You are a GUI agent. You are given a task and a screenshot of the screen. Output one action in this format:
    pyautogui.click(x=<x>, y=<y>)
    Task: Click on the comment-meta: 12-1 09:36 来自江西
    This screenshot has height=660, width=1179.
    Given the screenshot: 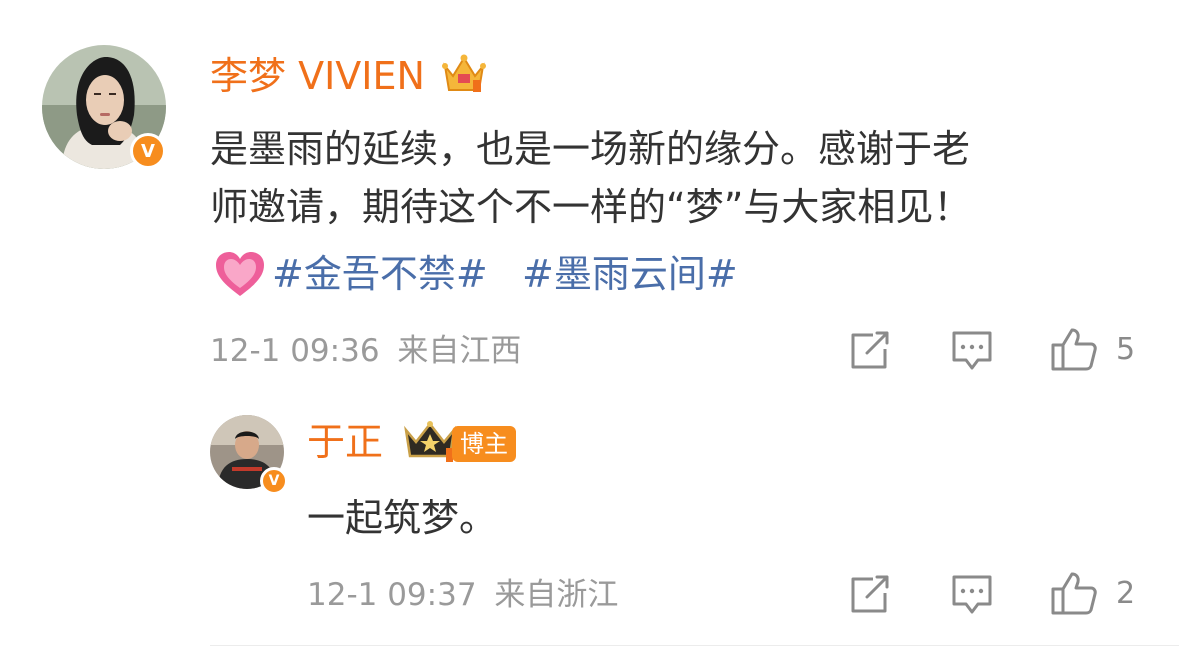 What is the action you would take?
    pyautogui.click(x=365, y=351)
    